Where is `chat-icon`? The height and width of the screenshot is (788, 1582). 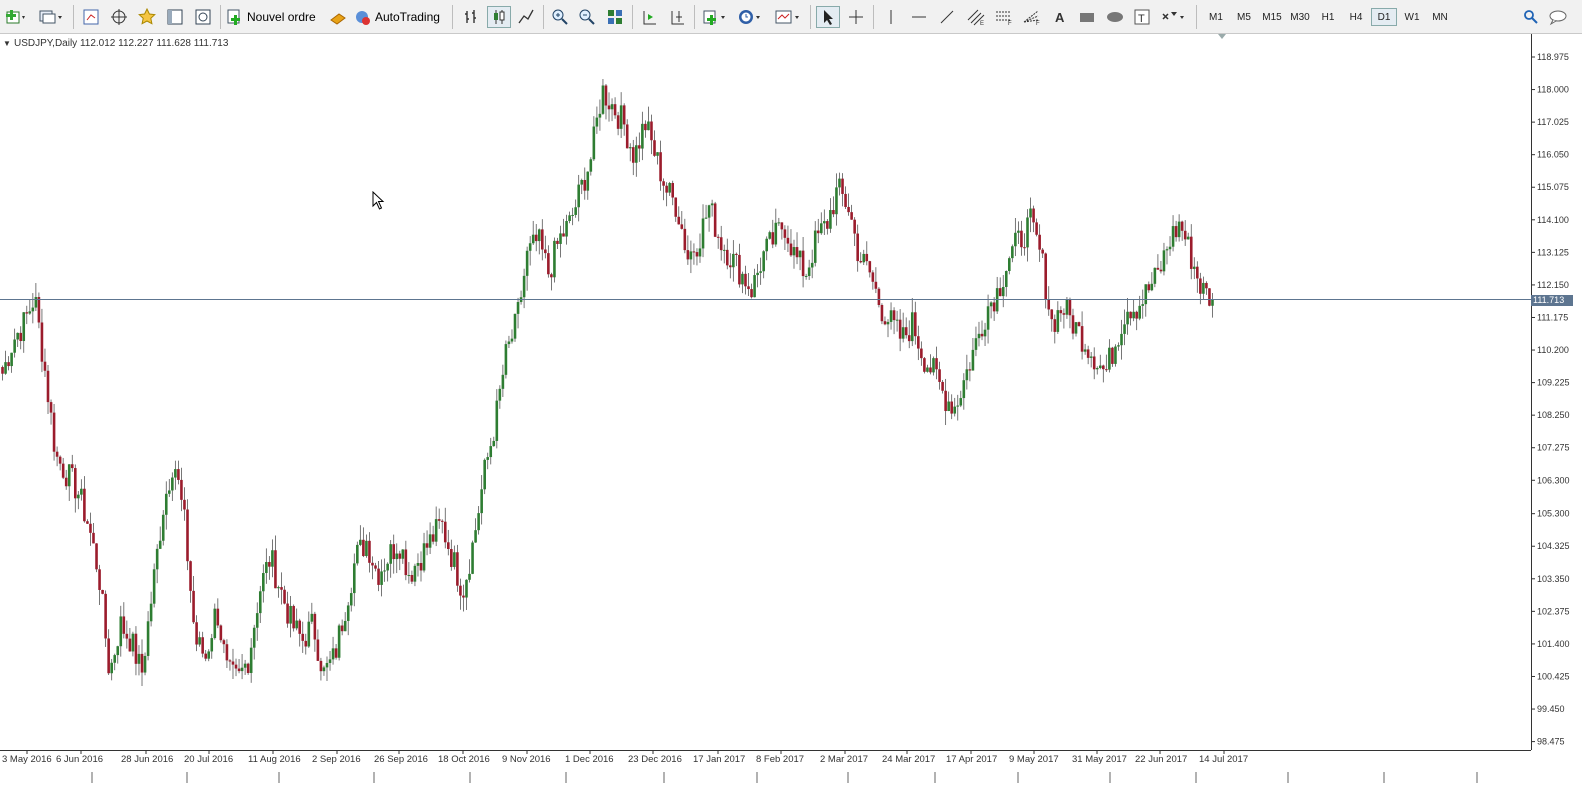
chat-icon is located at coordinates (1559, 17).